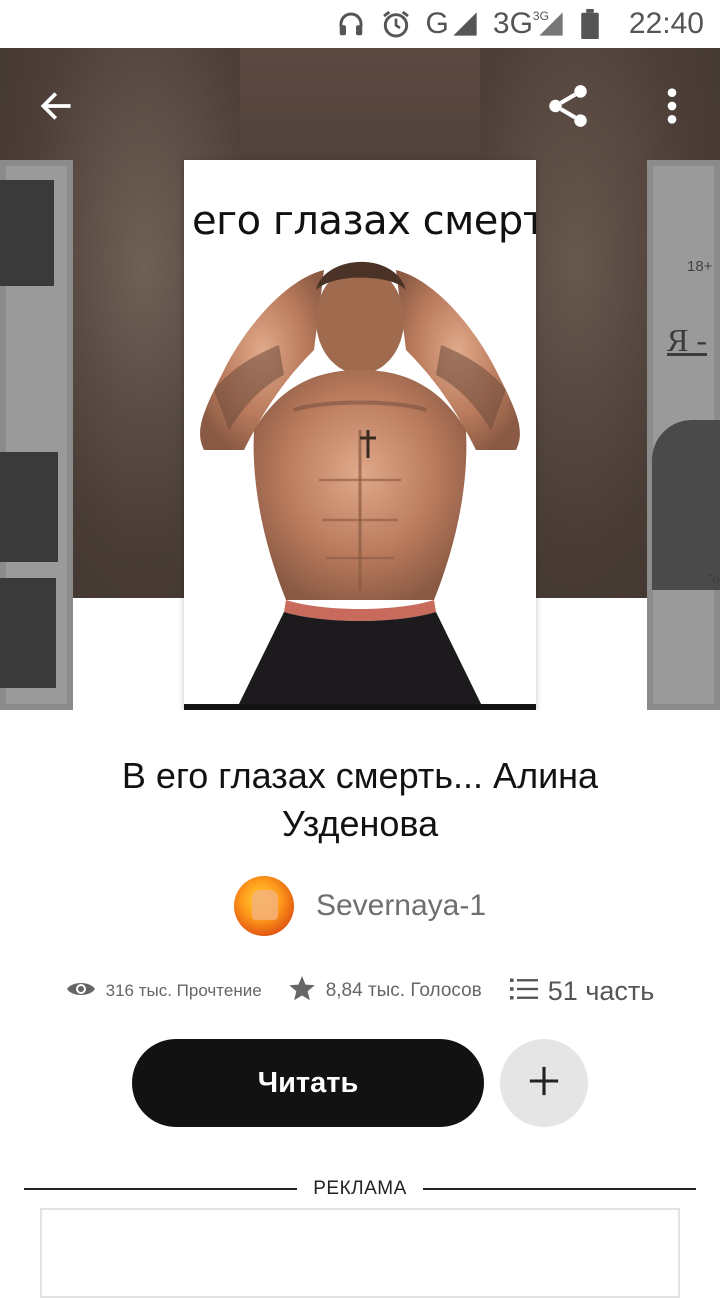  Describe the element at coordinates (540, 16) in the screenshot. I see `network-3g-sup: 3G` at that location.